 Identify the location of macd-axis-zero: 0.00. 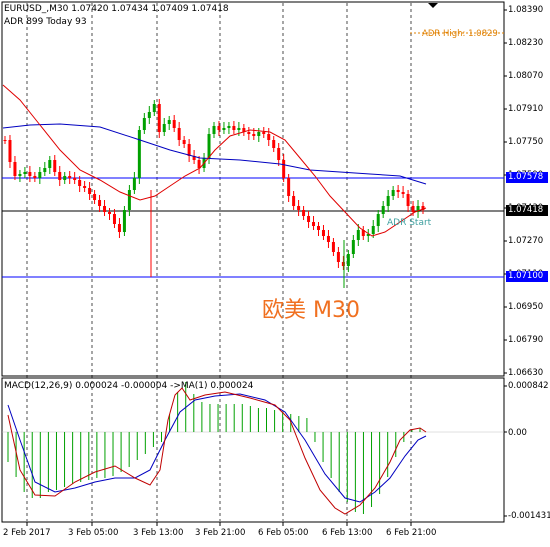
(517, 433).